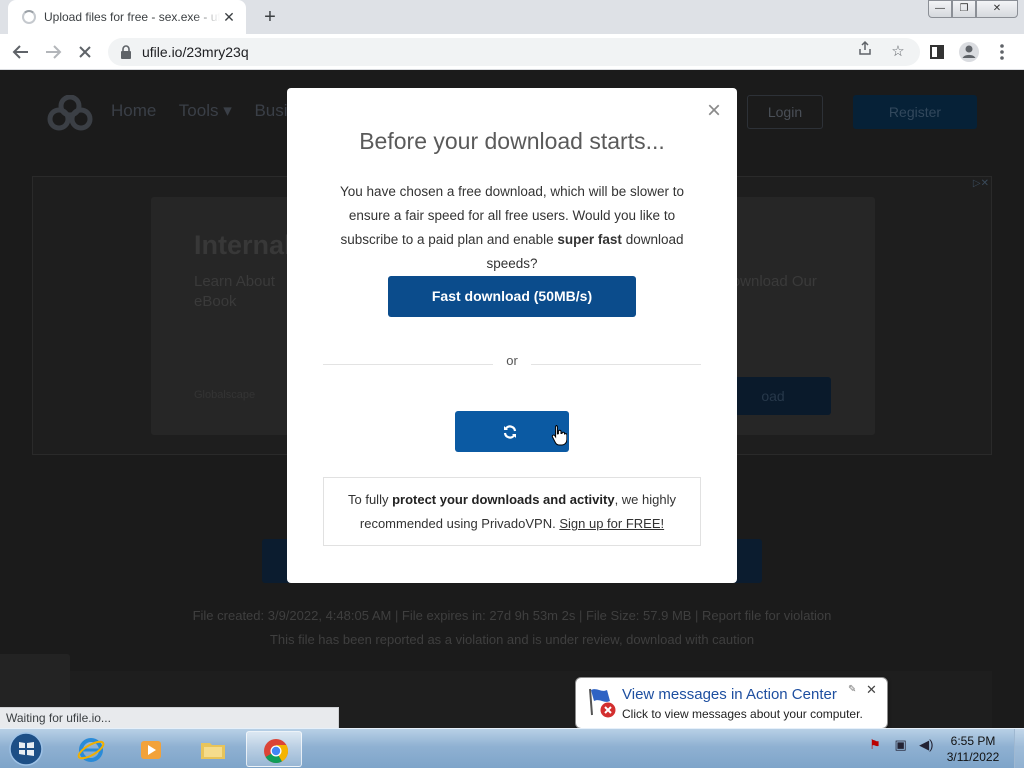 Image resolution: width=1024 pixels, height=768 pixels. What do you see at coordinates (21, 52) in the screenshot?
I see `back-icon` at bounding box center [21, 52].